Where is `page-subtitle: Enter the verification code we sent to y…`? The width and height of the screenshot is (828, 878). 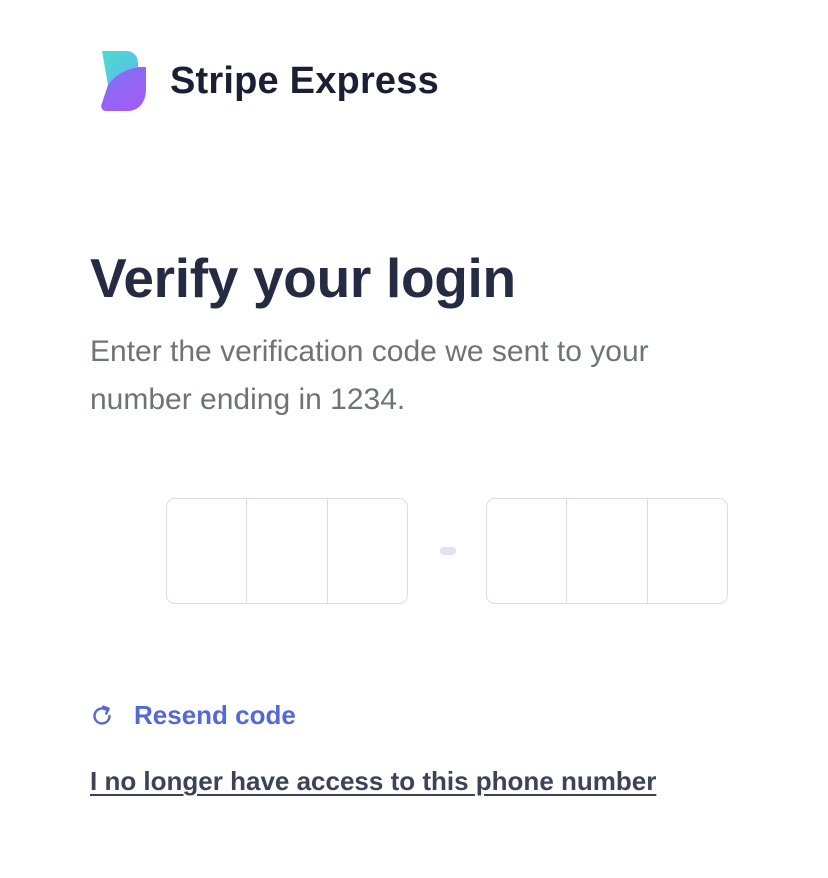
page-subtitle: Enter the verification code we sent to y… is located at coordinates (369, 375).